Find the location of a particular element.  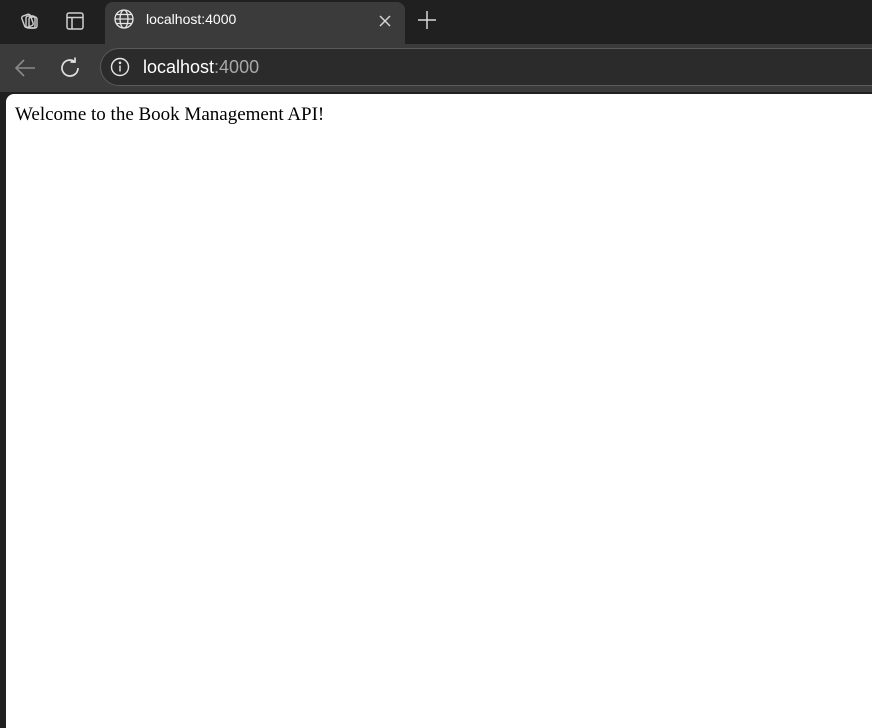

globe-icon is located at coordinates (124, 19).